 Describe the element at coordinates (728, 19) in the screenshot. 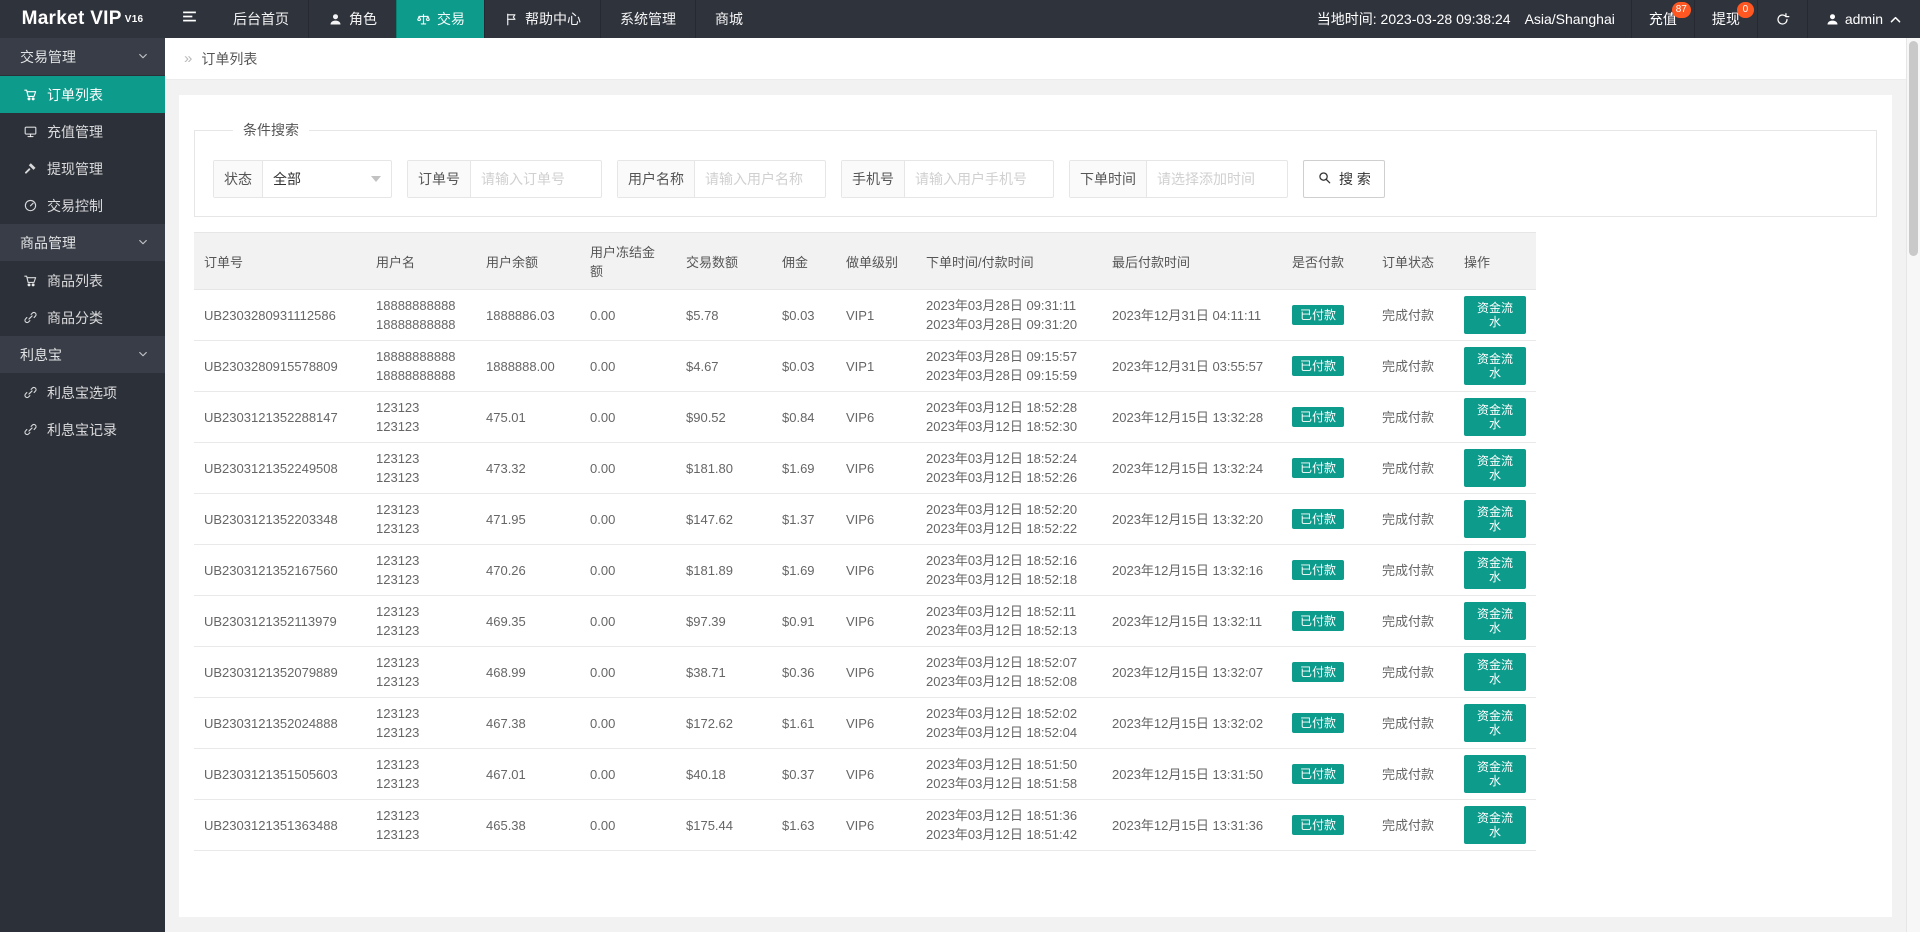

I see `nav-item-mall: 商城` at that location.